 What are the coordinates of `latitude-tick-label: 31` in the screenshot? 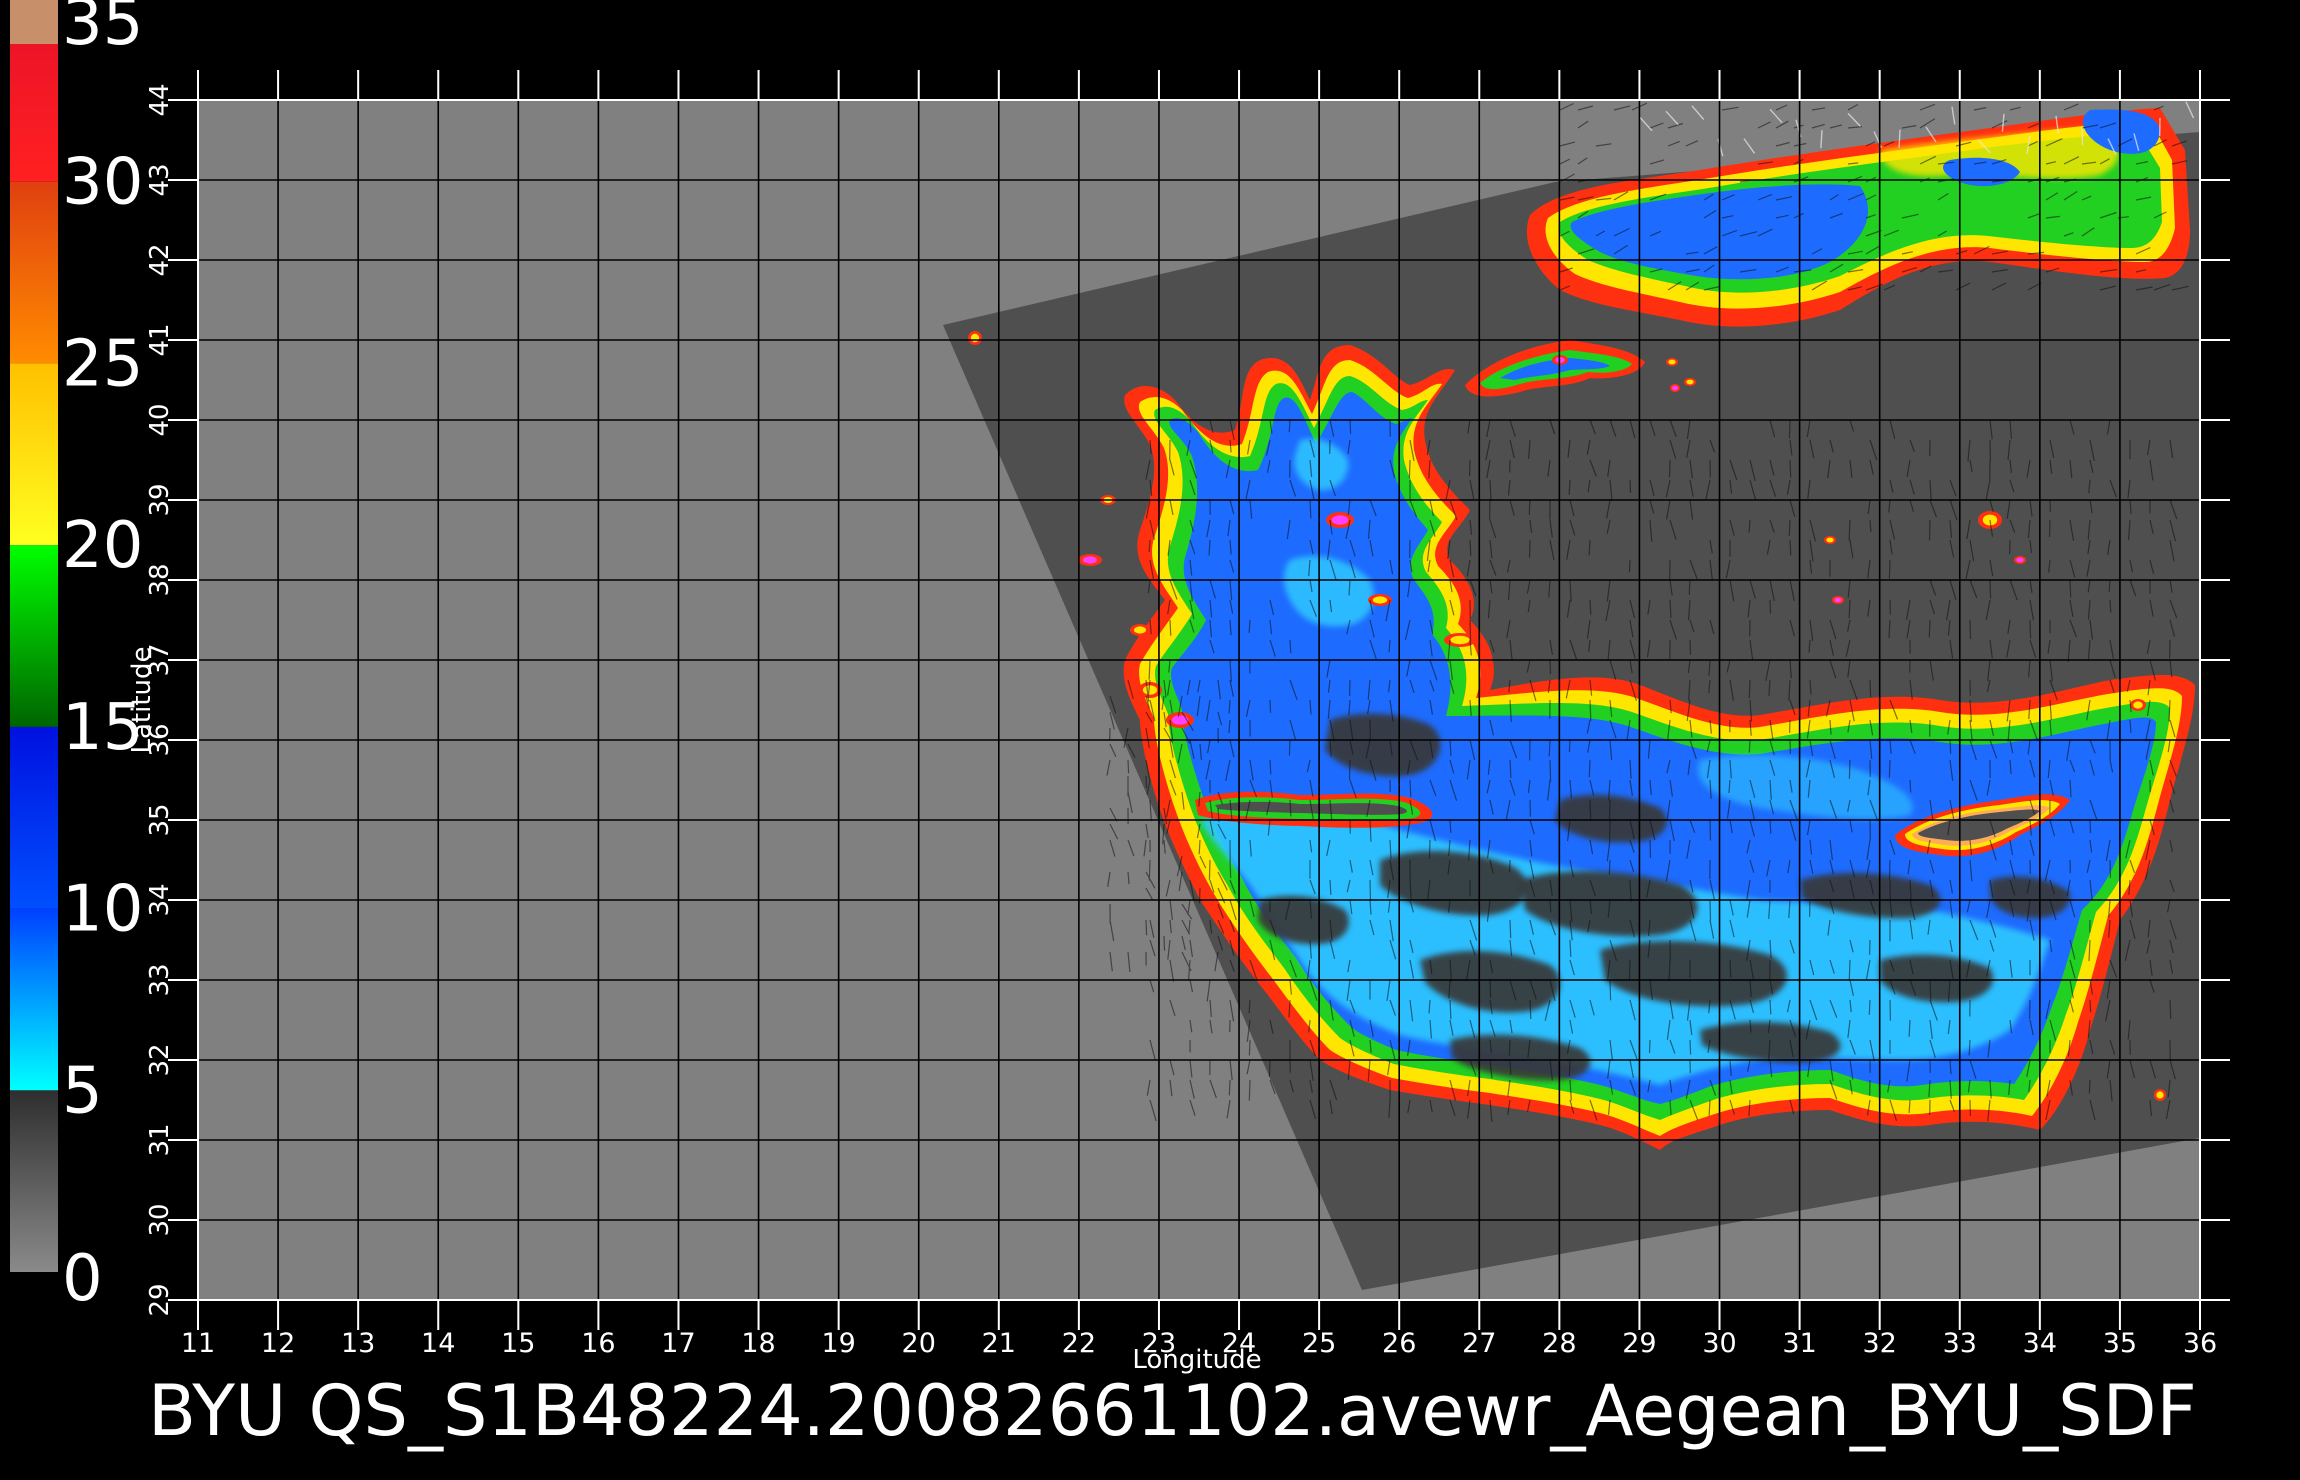 It's located at (160, 1139).